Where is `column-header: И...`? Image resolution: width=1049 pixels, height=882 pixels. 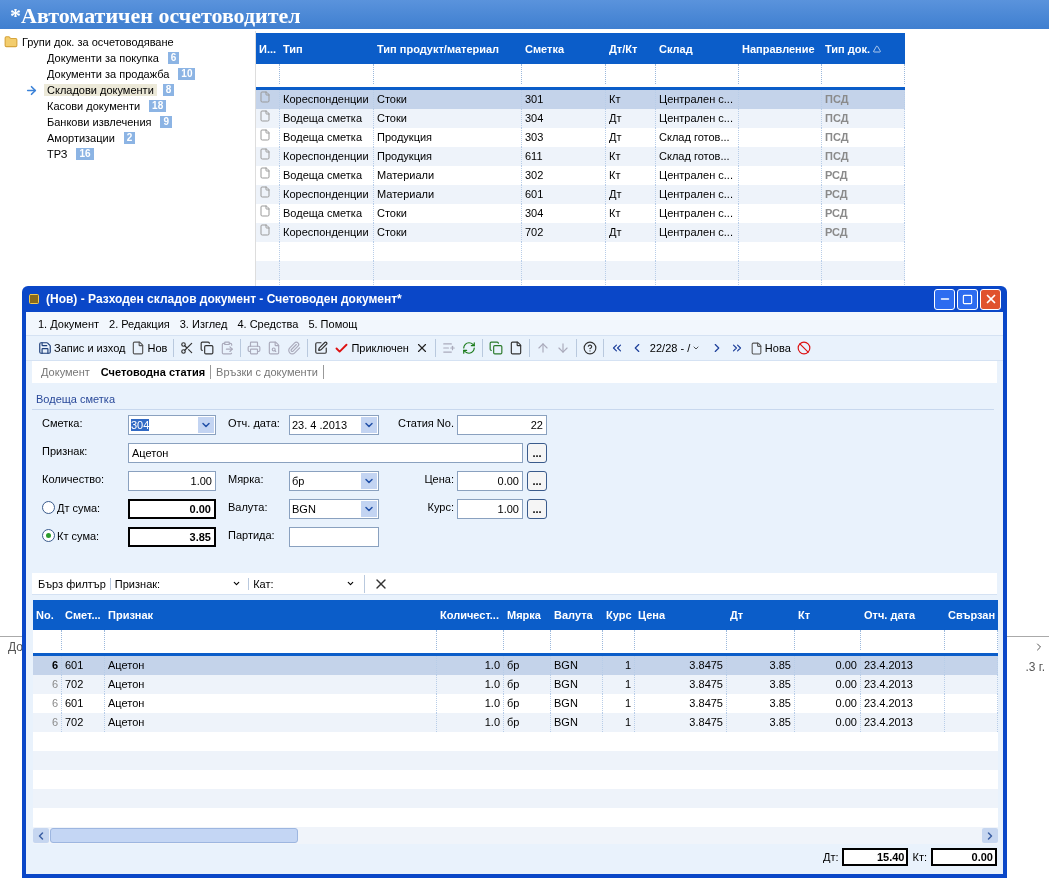
column-header: И... is located at coordinates (268, 48).